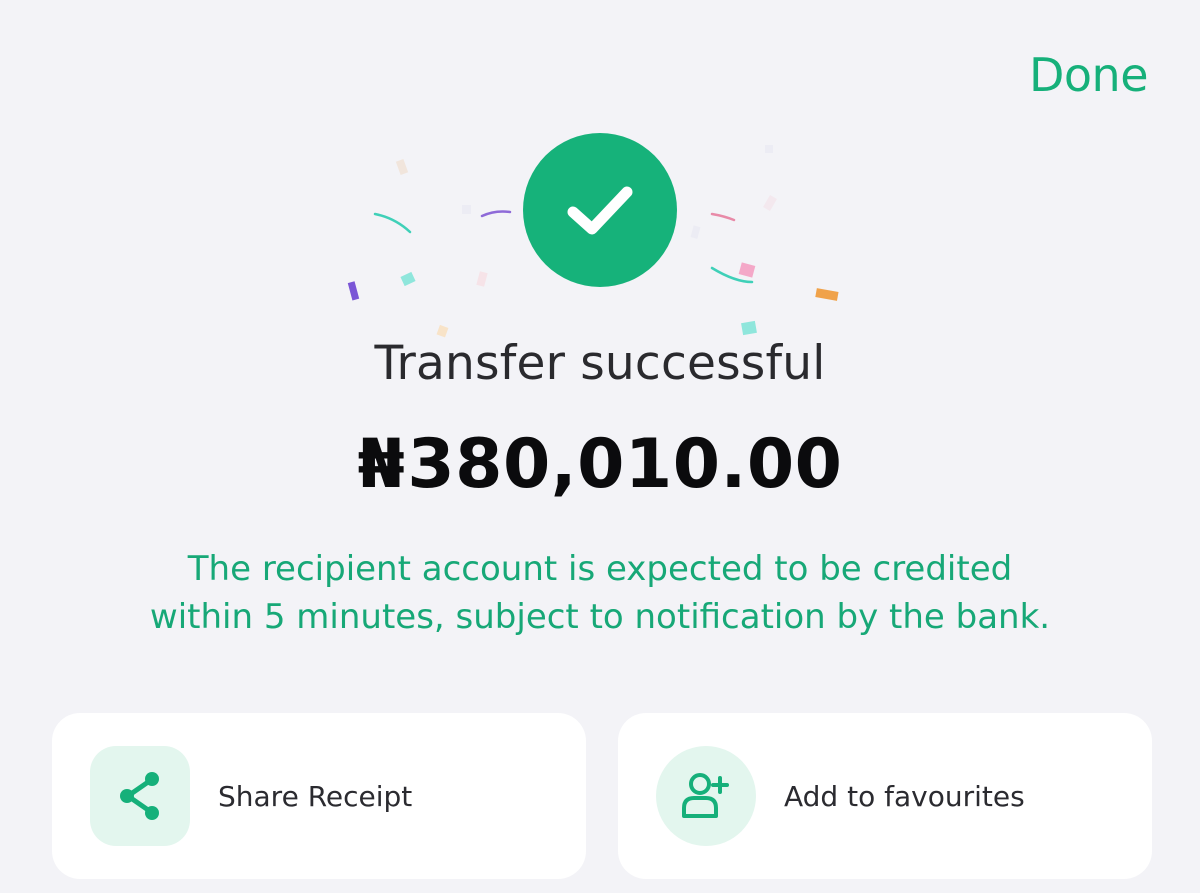 The image size is (1200, 893). What do you see at coordinates (600, 363) in the screenshot?
I see `status-title: Transfer successful` at bounding box center [600, 363].